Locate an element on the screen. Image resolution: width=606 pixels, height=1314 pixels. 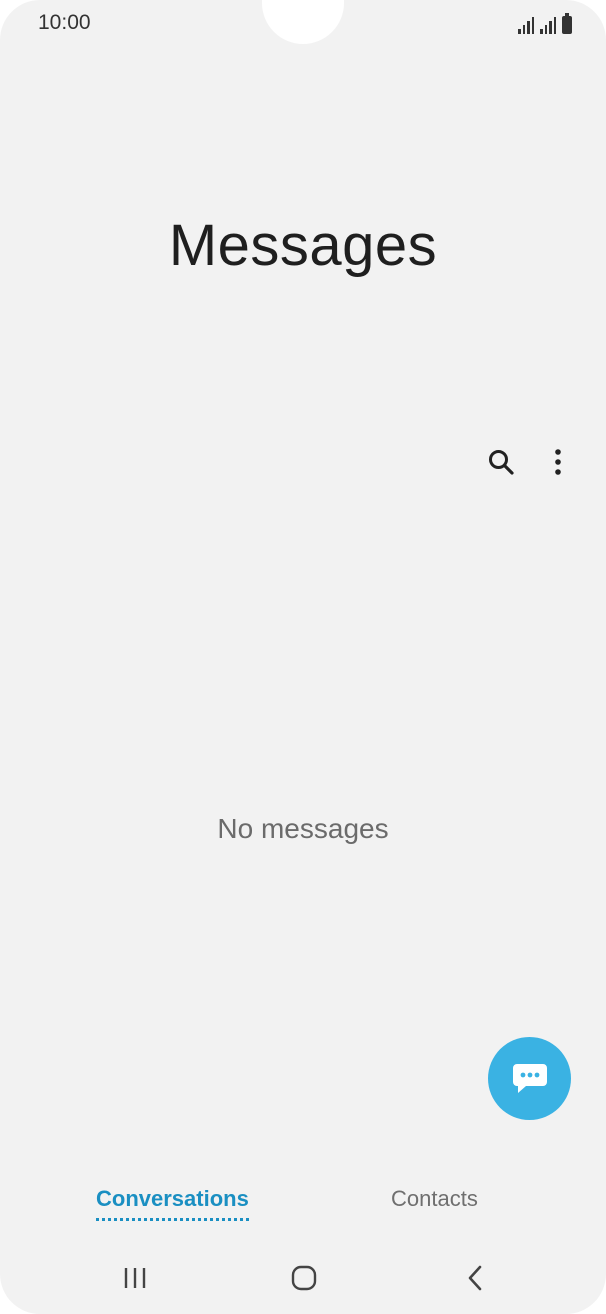
chat-bubble-icon is located at coordinates (529, 1078).